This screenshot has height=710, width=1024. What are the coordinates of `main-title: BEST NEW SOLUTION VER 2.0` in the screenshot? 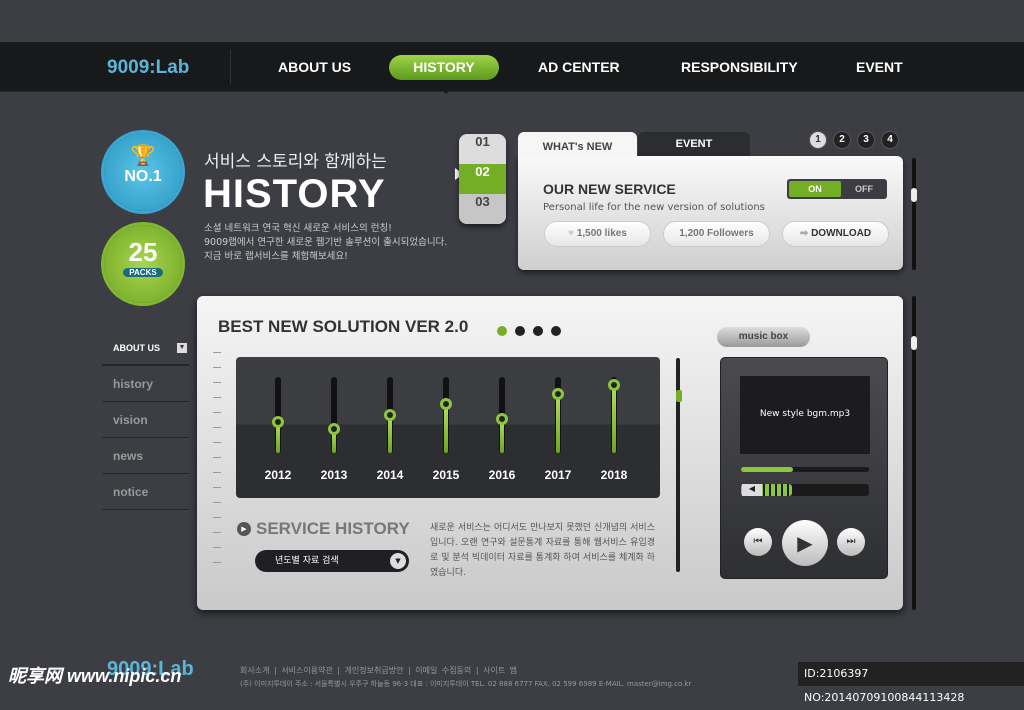 It's located at (343, 326).